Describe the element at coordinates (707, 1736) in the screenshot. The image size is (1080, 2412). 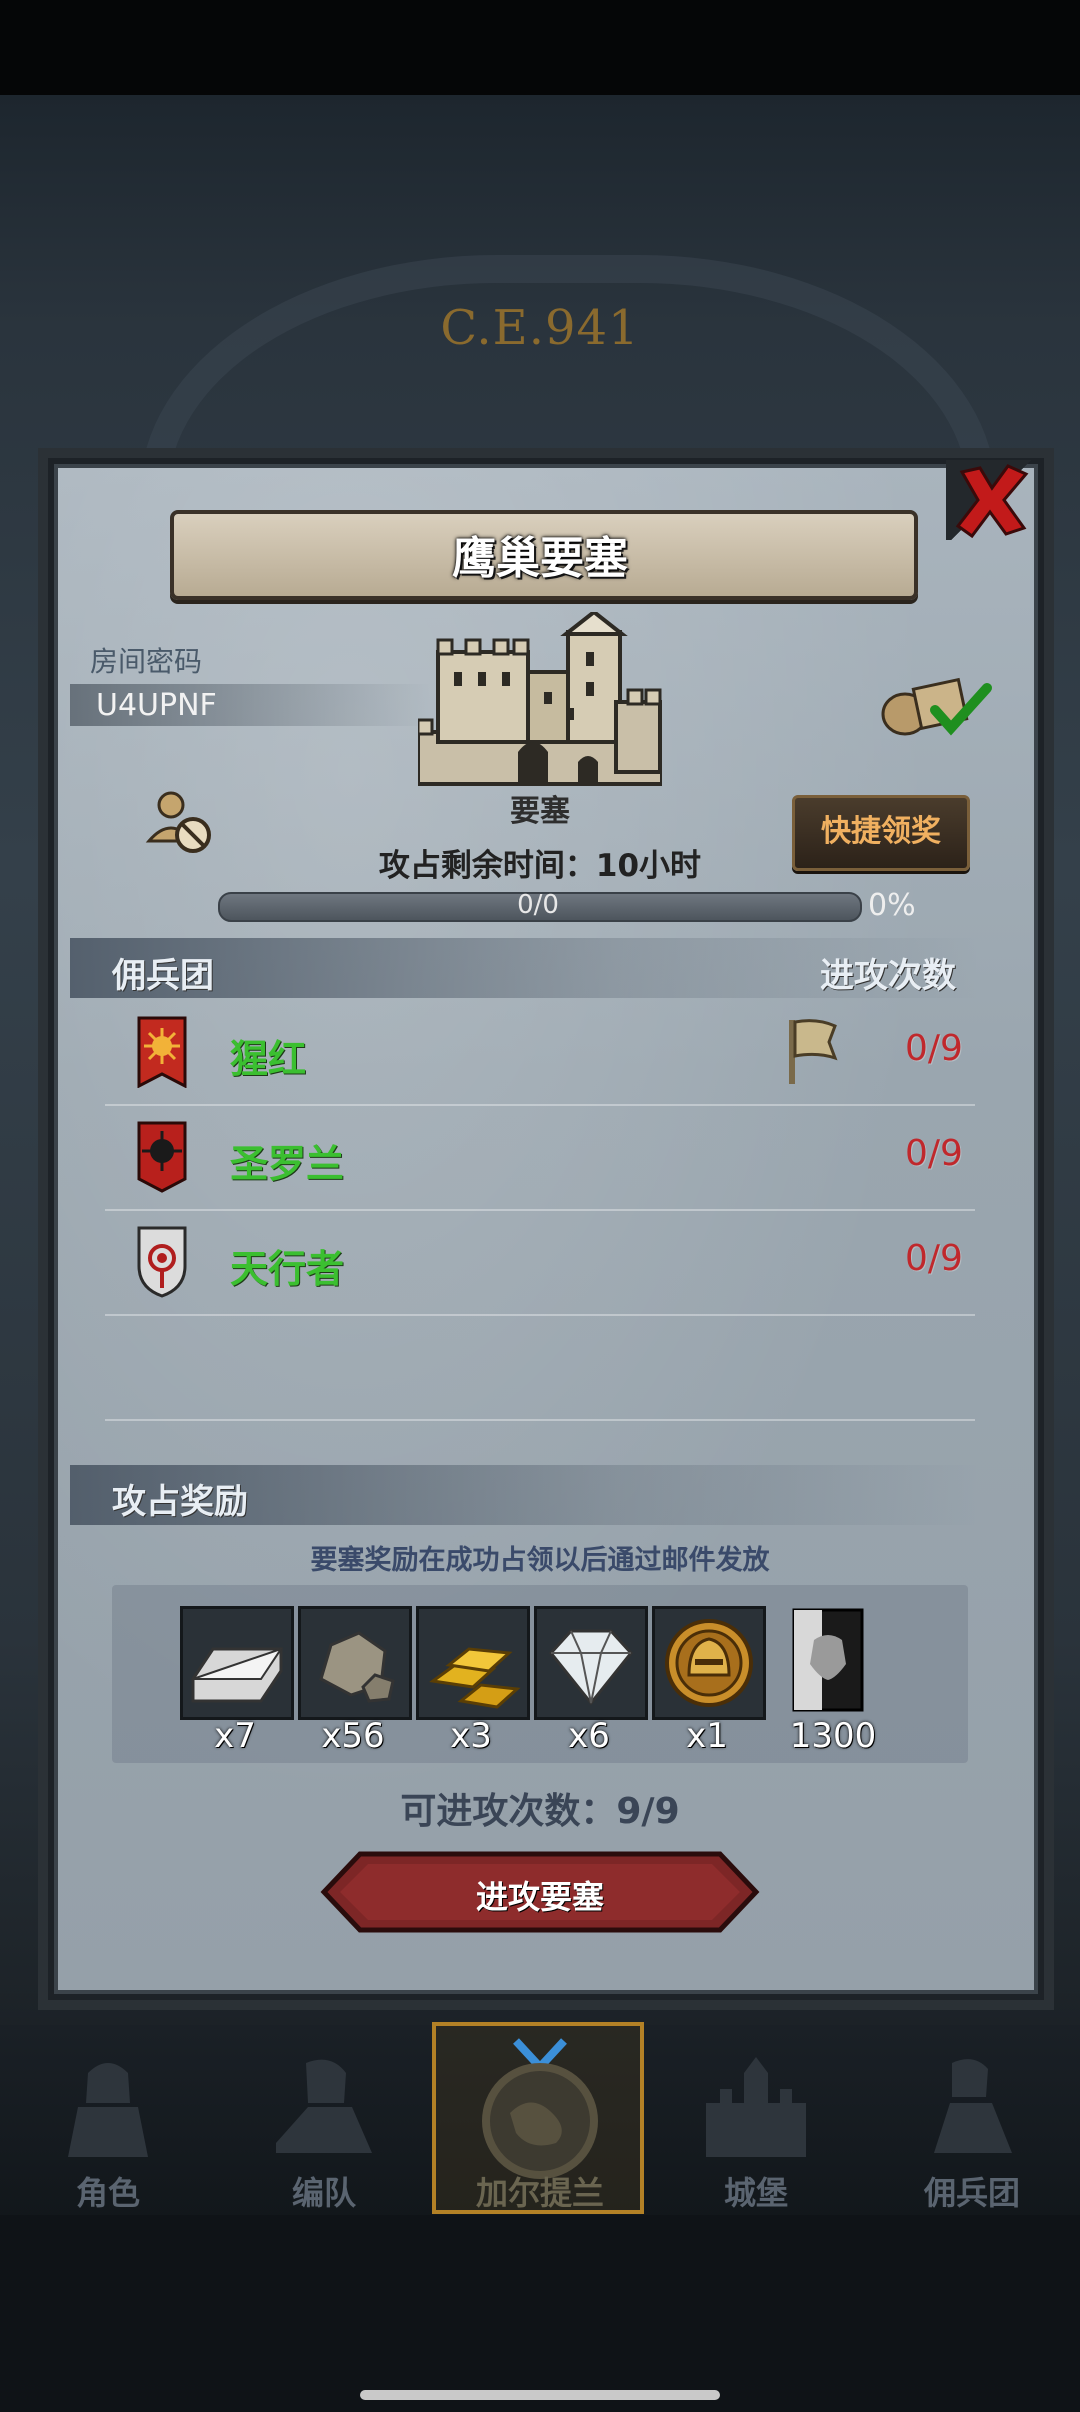
I see `reward-quantity: x1` at that location.